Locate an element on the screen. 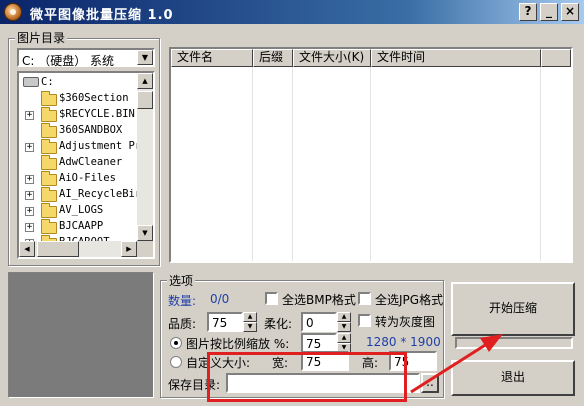 This screenshot has width=584, height=406. annotation-arrow-head is located at coordinates (491, 343).